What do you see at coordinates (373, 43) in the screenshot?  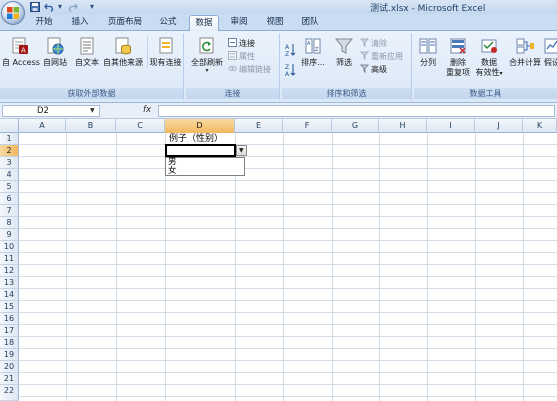 I see `clear-button: 清除` at bounding box center [373, 43].